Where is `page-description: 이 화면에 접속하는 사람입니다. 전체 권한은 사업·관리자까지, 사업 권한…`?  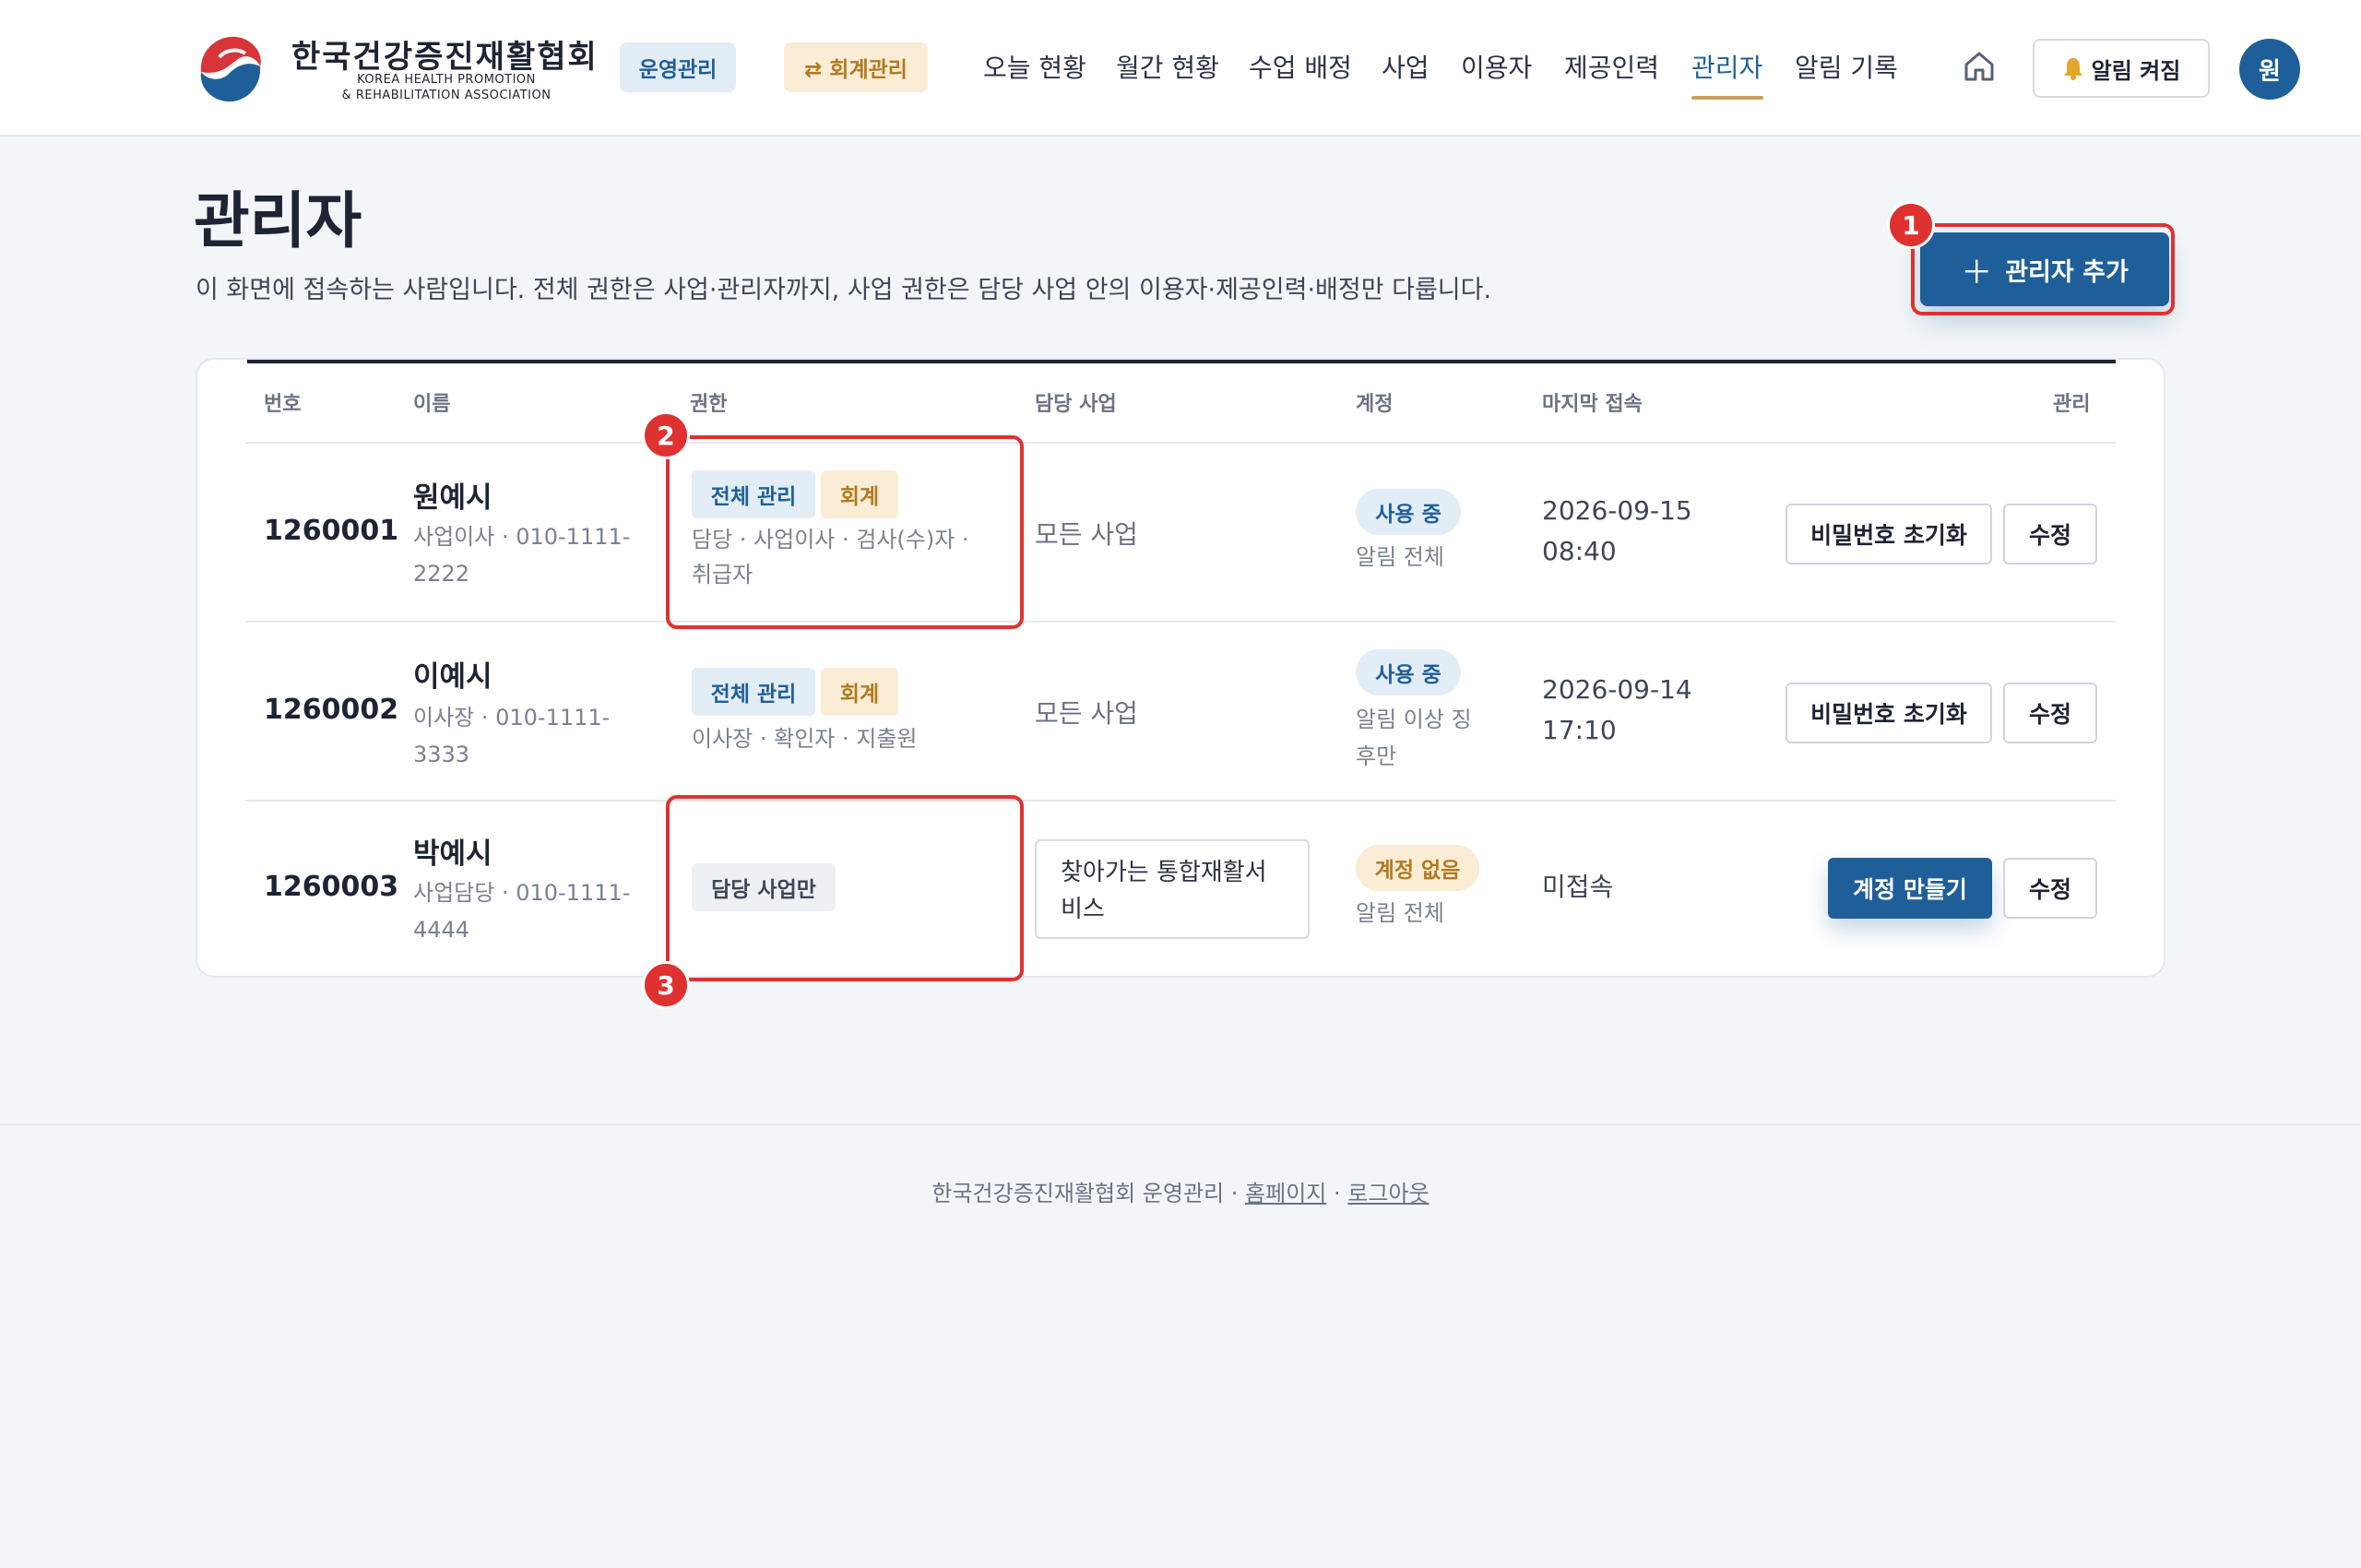 page-description: 이 화면에 접속하는 사람입니다. 전체 권한은 사업·관리자까지, 사업 권한… is located at coordinates (844, 290).